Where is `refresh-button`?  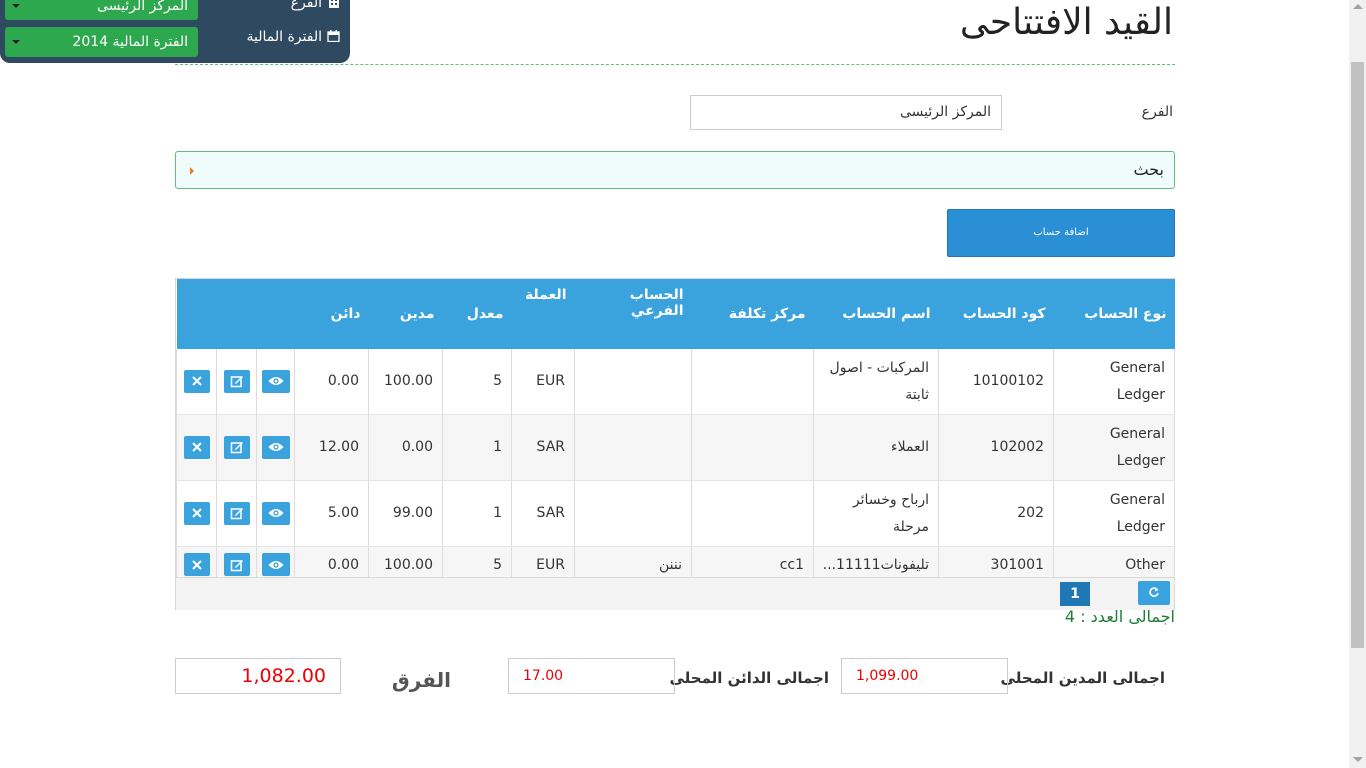 refresh-button is located at coordinates (1154, 593).